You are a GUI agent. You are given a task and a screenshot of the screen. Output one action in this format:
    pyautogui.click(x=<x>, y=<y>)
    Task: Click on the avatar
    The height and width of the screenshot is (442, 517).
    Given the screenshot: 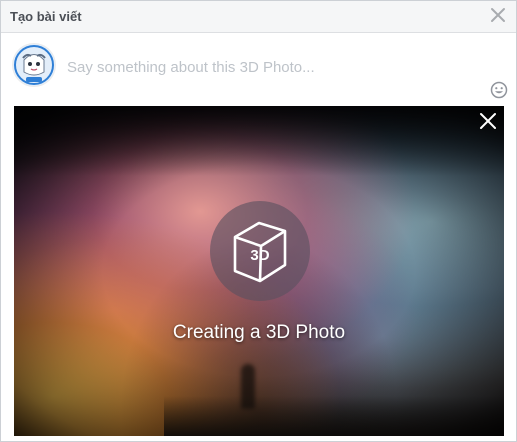 What is the action you would take?
    pyautogui.click(x=34, y=65)
    